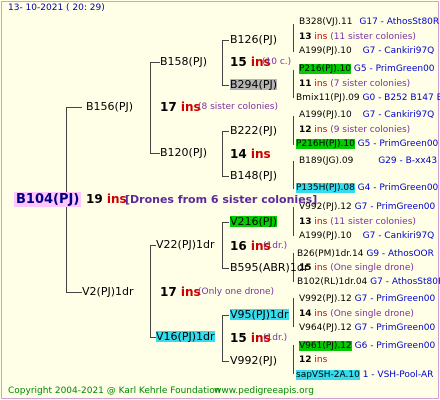  What do you see at coordinates (180, 292) in the screenshot?
I see `v2-inbreeding: 17 ins` at bounding box center [180, 292].